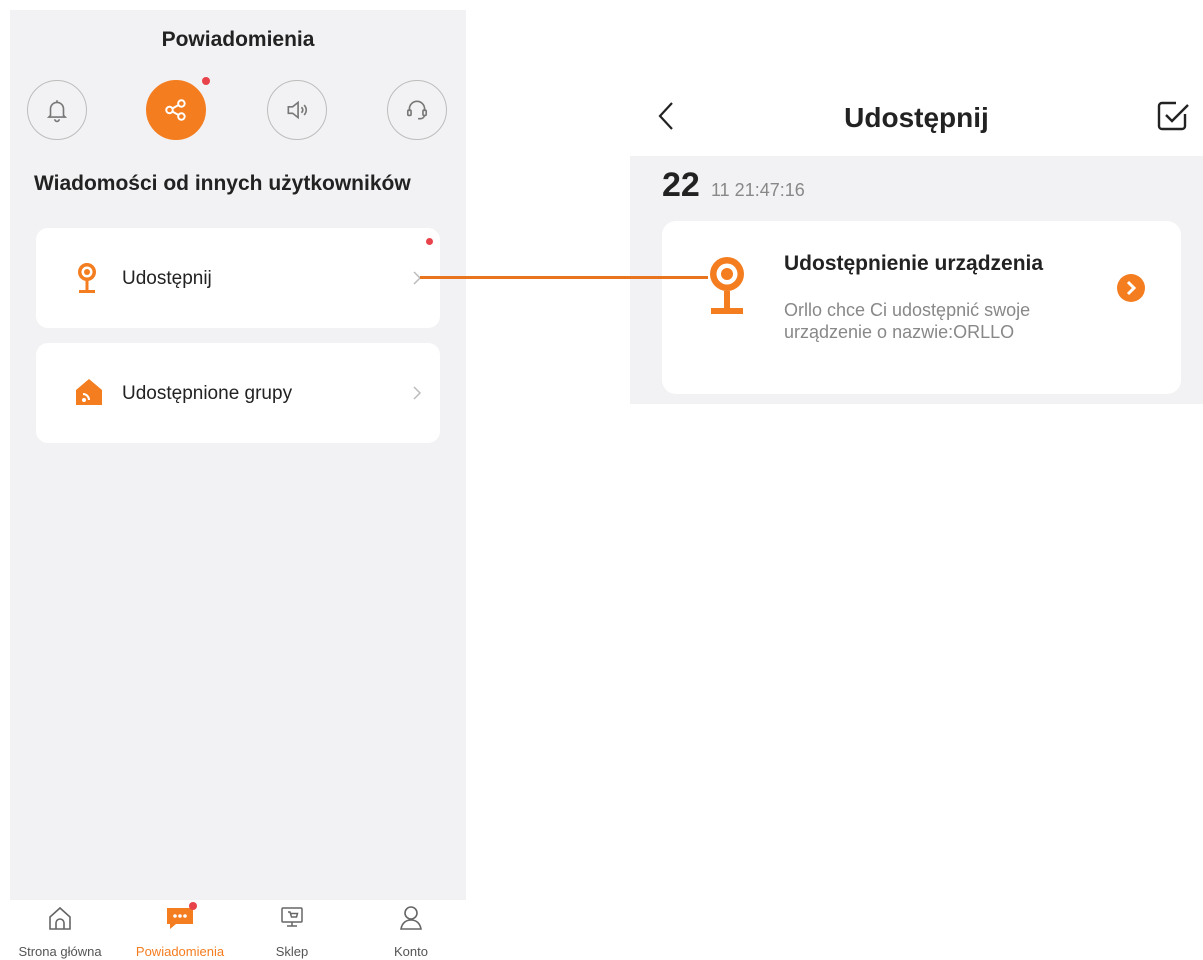  Describe the element at coordinates (758, 190) in the screenshot. I see `date-time: 11 21:47:16` at that location.